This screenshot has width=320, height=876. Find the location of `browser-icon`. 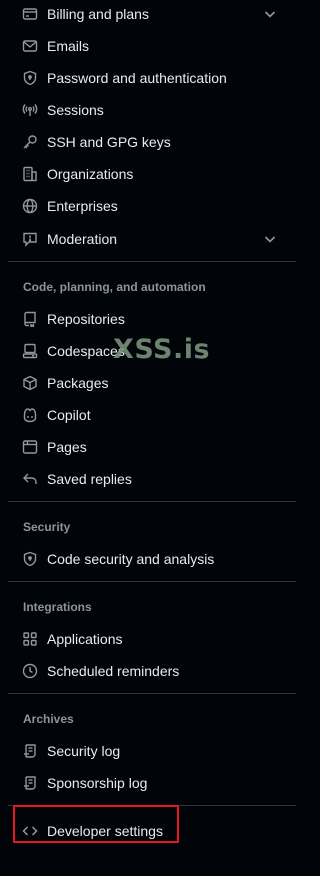

browser-icon is located at coordinates (30, 447).